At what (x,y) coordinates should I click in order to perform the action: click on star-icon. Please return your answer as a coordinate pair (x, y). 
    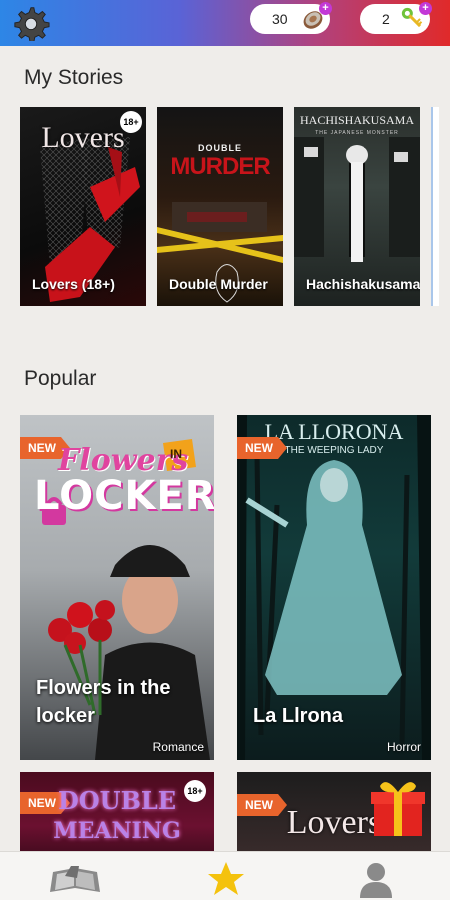
    Looking at the image, I should click on (226, 878).